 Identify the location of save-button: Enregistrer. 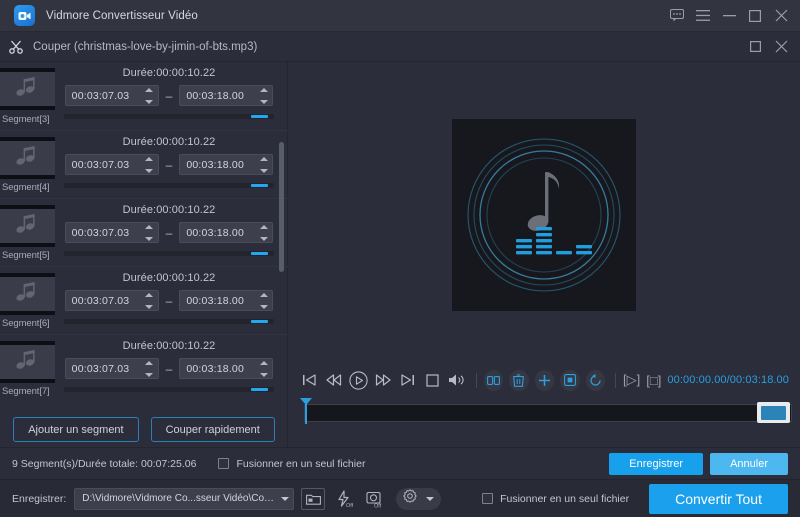
(656, 463).